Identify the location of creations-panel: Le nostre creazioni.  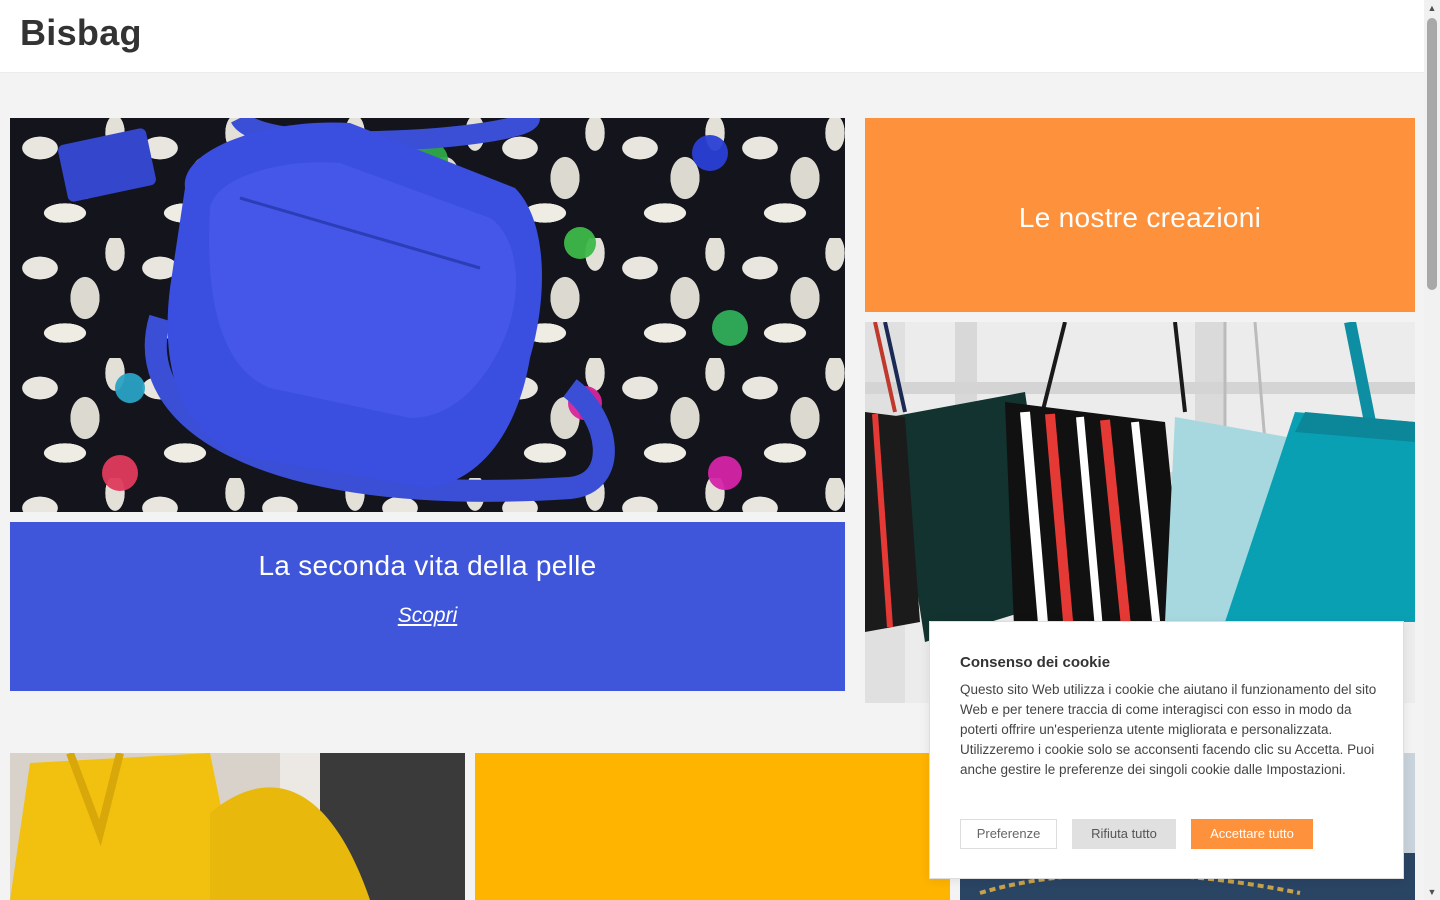
(1140, 215).